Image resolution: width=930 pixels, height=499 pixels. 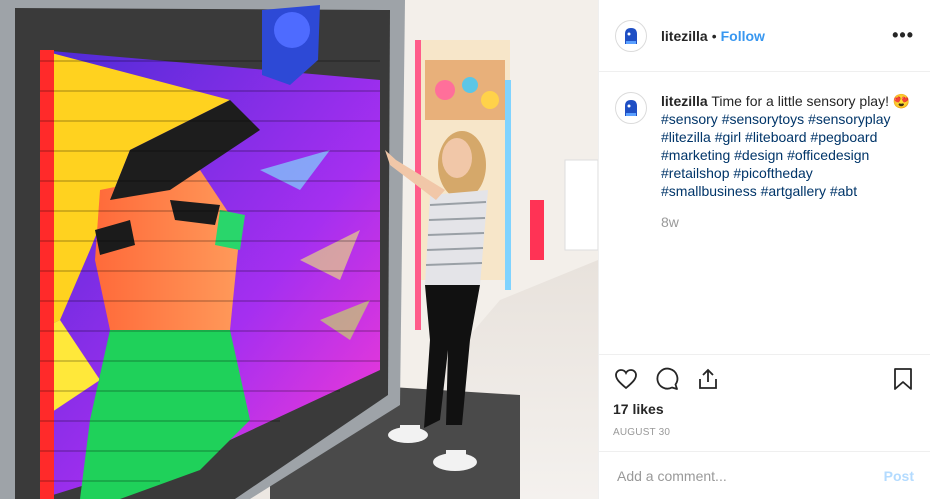 I want to click on post-actions: 17 likes AUGUST 30, so click(x=764, y=396).